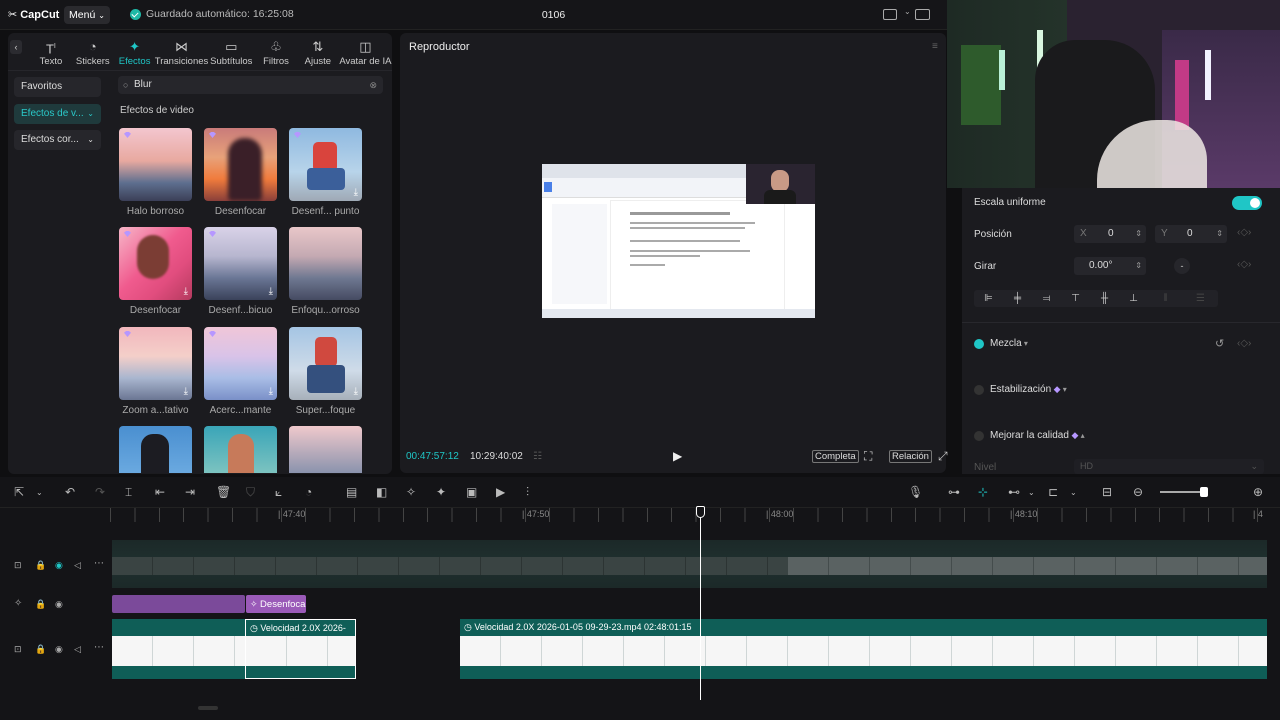 The width and height of the screenshot is (1280, 720). What do you see at coordinates (1204, 492) in the screenshot?
I see `zoom-slider-handle` at bounding box center [1204, 492].